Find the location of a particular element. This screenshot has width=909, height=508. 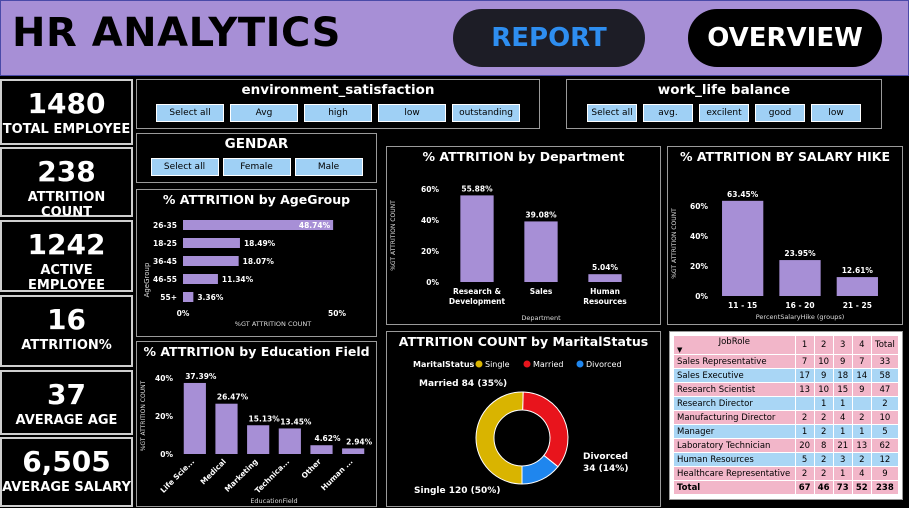

page-title: HR ANALYTICS is located at coordinates (176, 33).